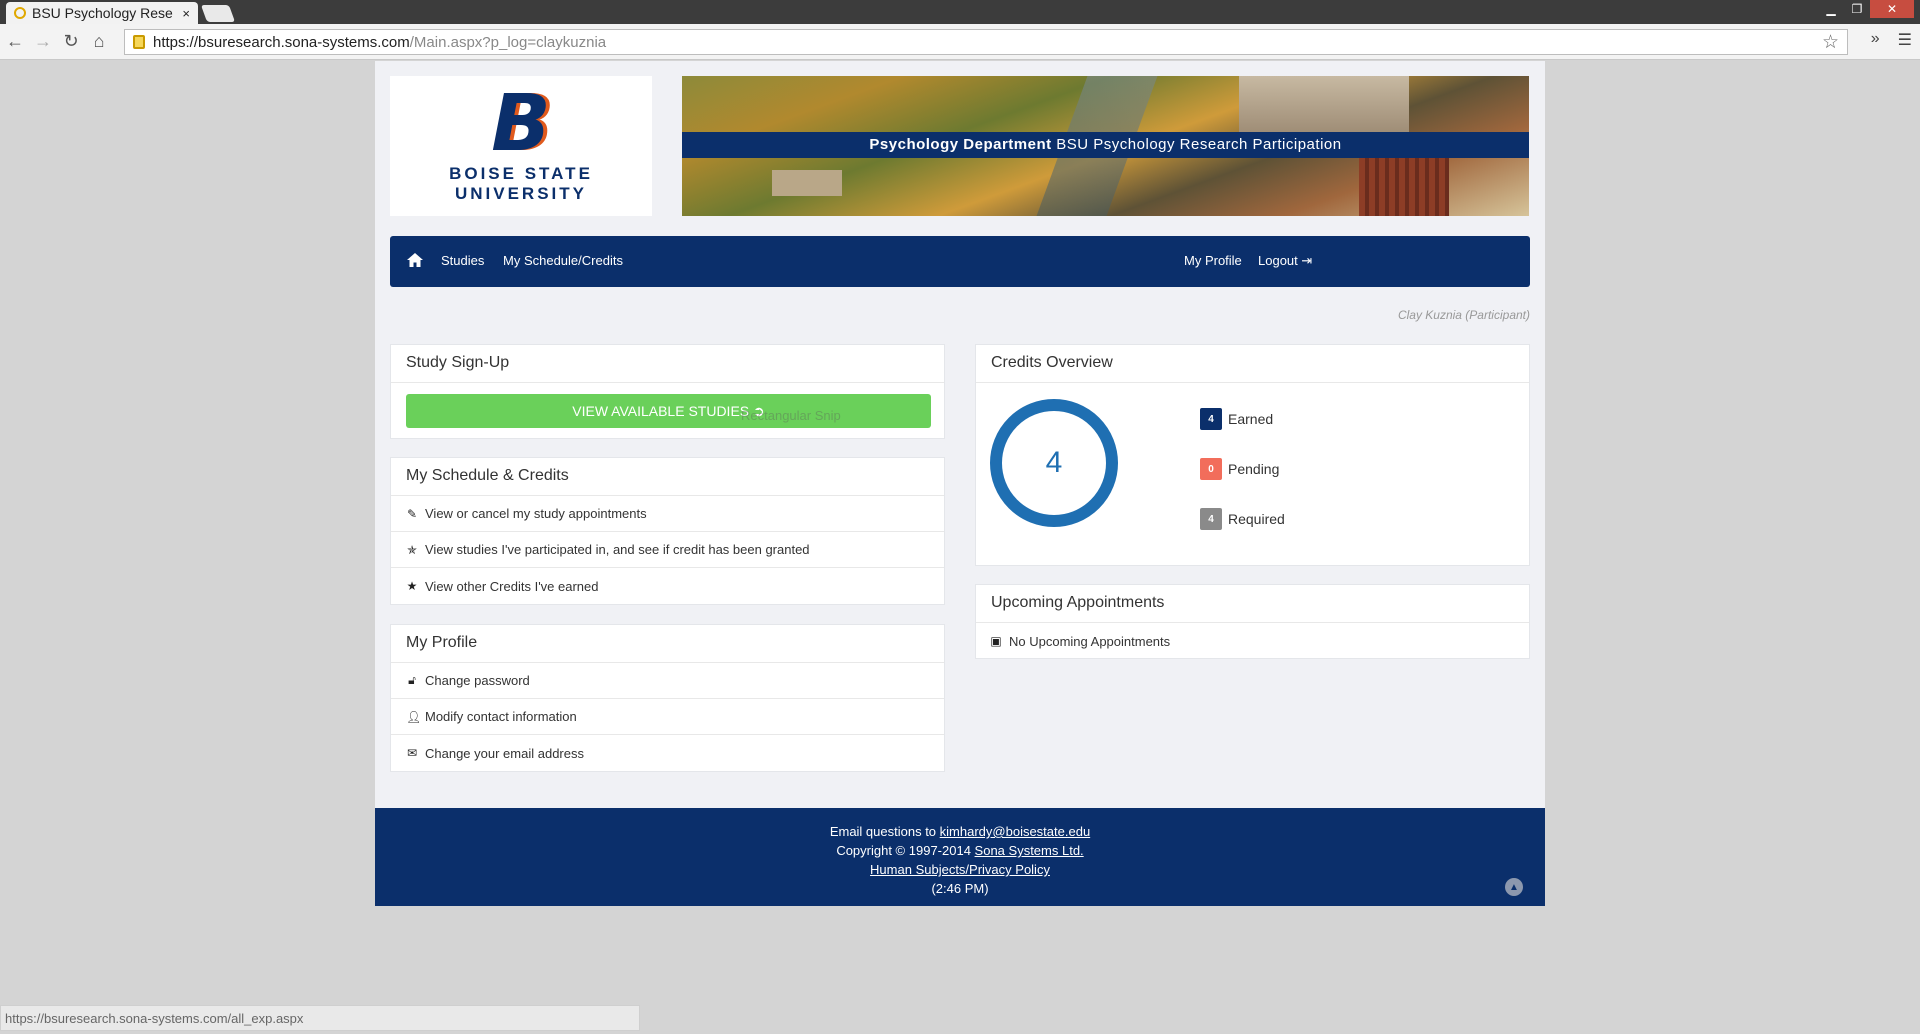  I want to click on credits-overview-title: Credits Overview, so click(1252, 364).